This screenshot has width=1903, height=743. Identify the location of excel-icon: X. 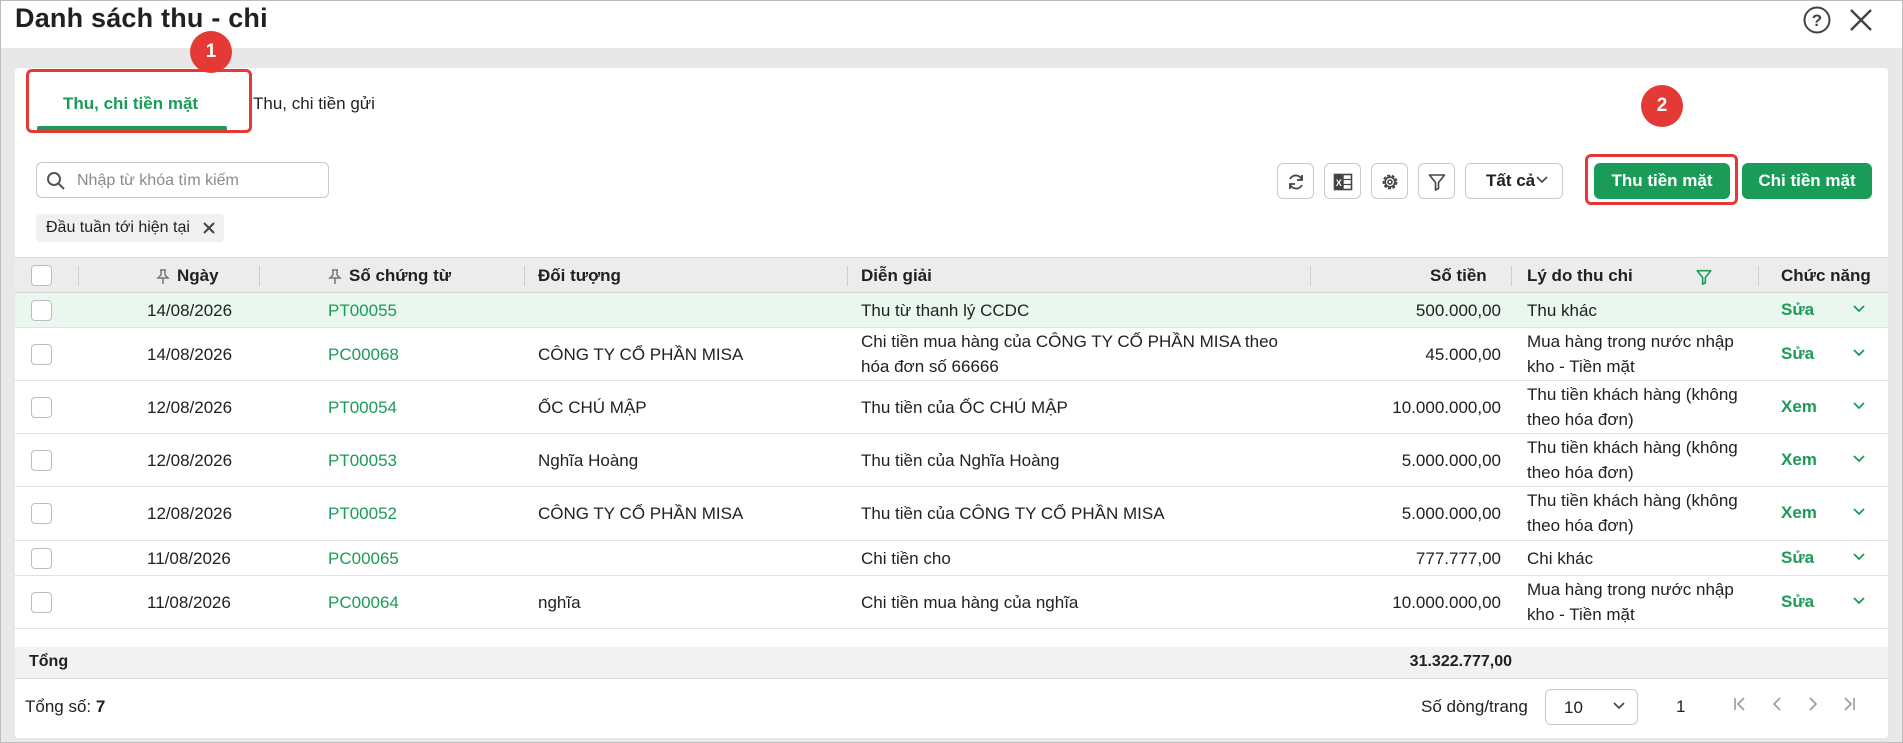
(1343, 182).